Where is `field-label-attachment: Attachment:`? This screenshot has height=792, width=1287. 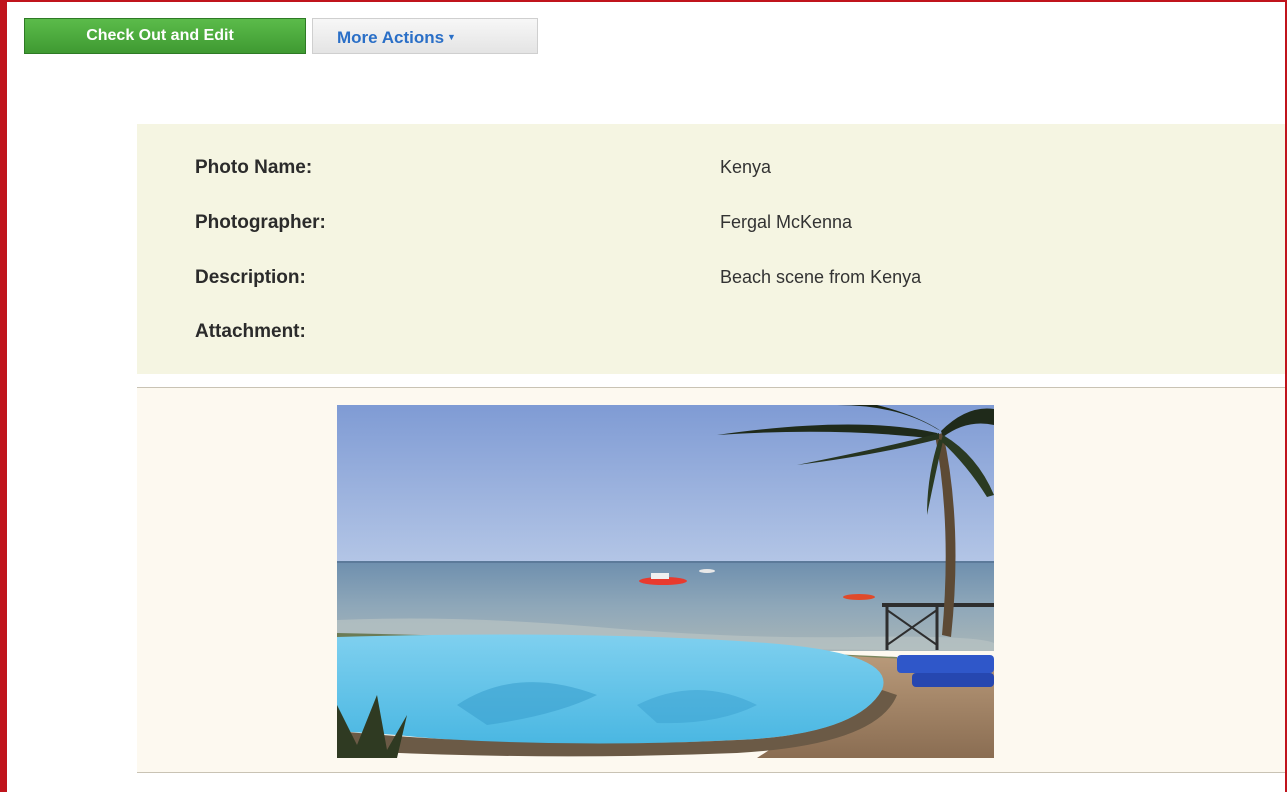 field-label-attachment: Attachment: is located at coordinates (250, 331).